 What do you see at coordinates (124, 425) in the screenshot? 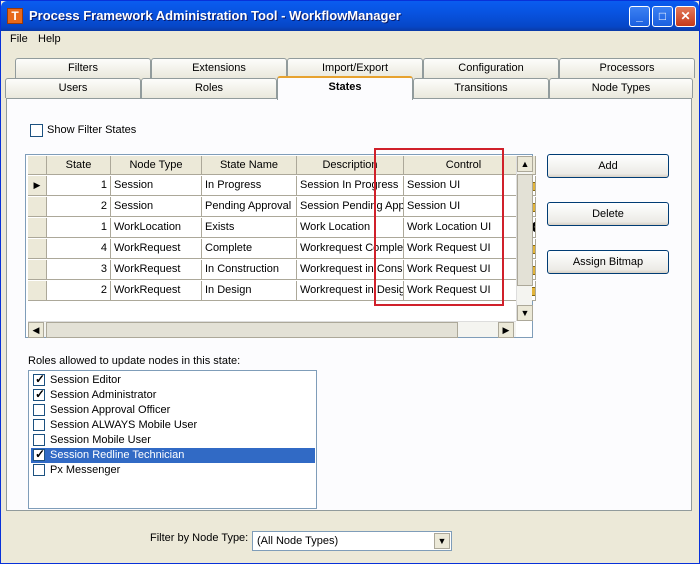
I see `role-label: Session ALWAYS Mobile User` at bounding box center [124, 425].